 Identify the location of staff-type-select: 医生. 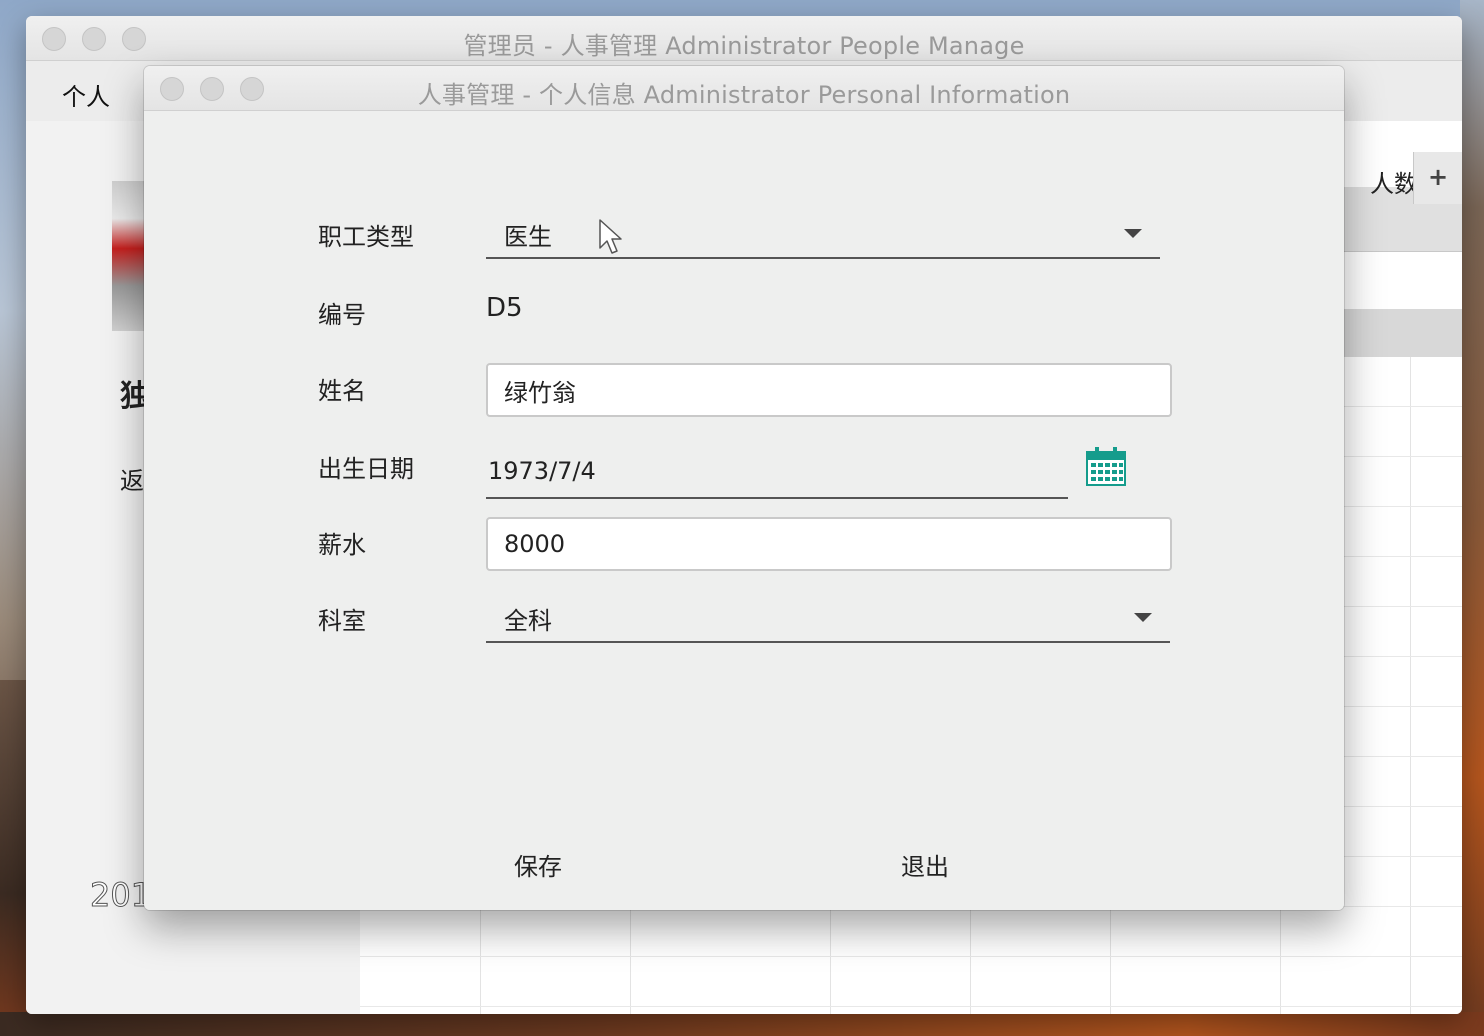
(823, 233).